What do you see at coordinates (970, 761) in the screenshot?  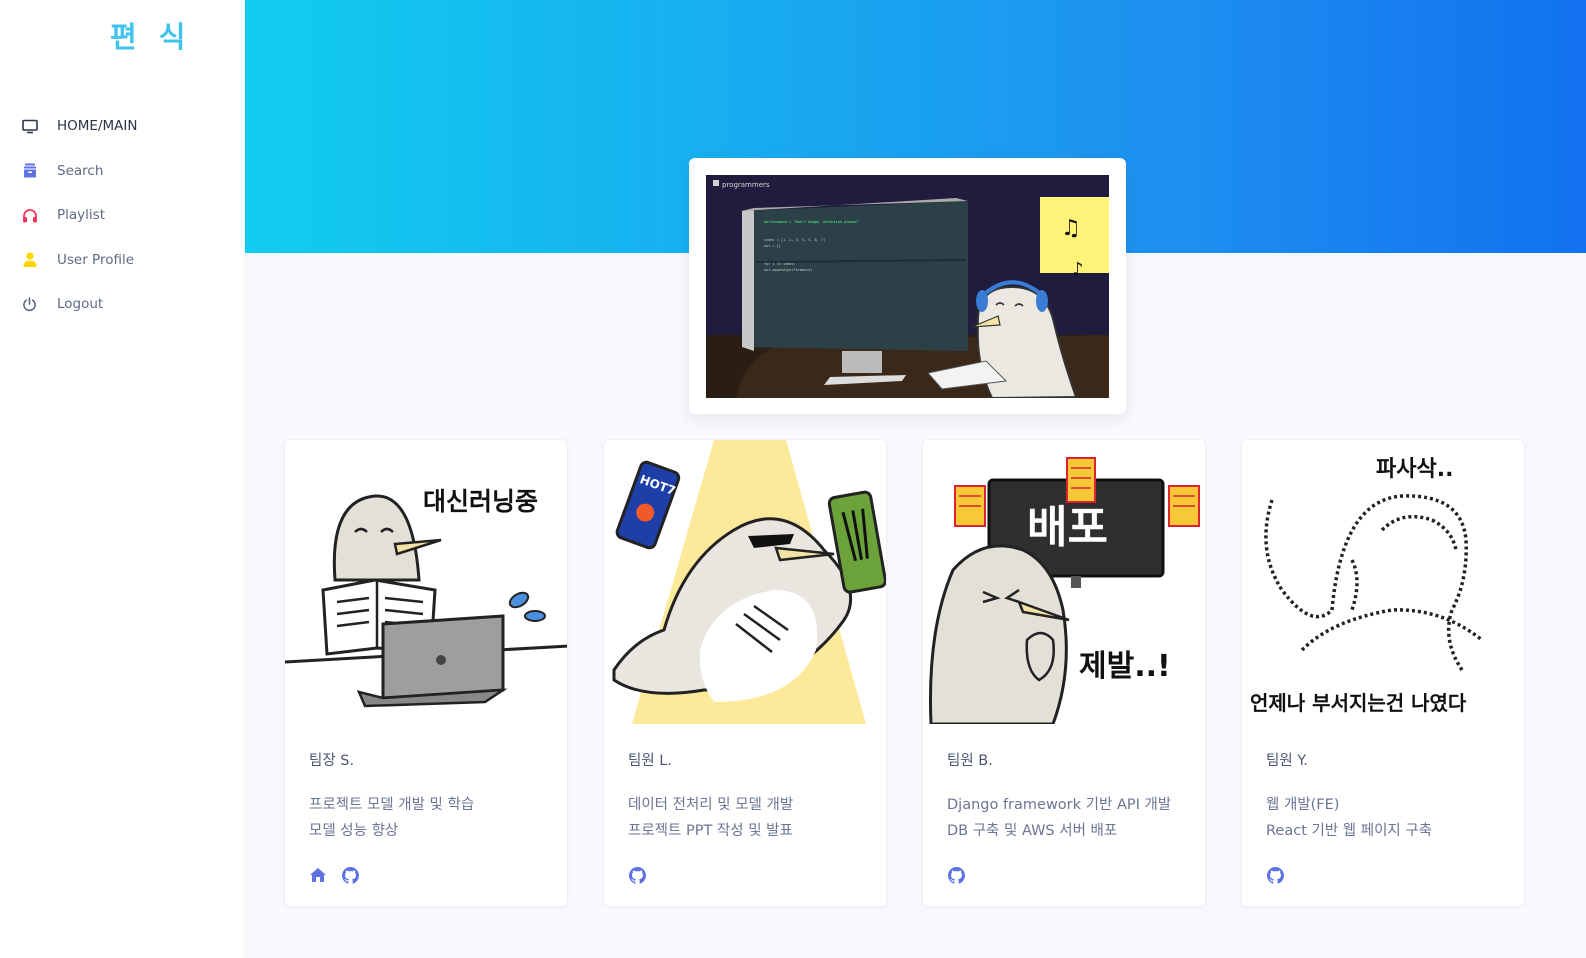 I see `card-member-name: 팀원 B.` at bounding box center [970, 761].